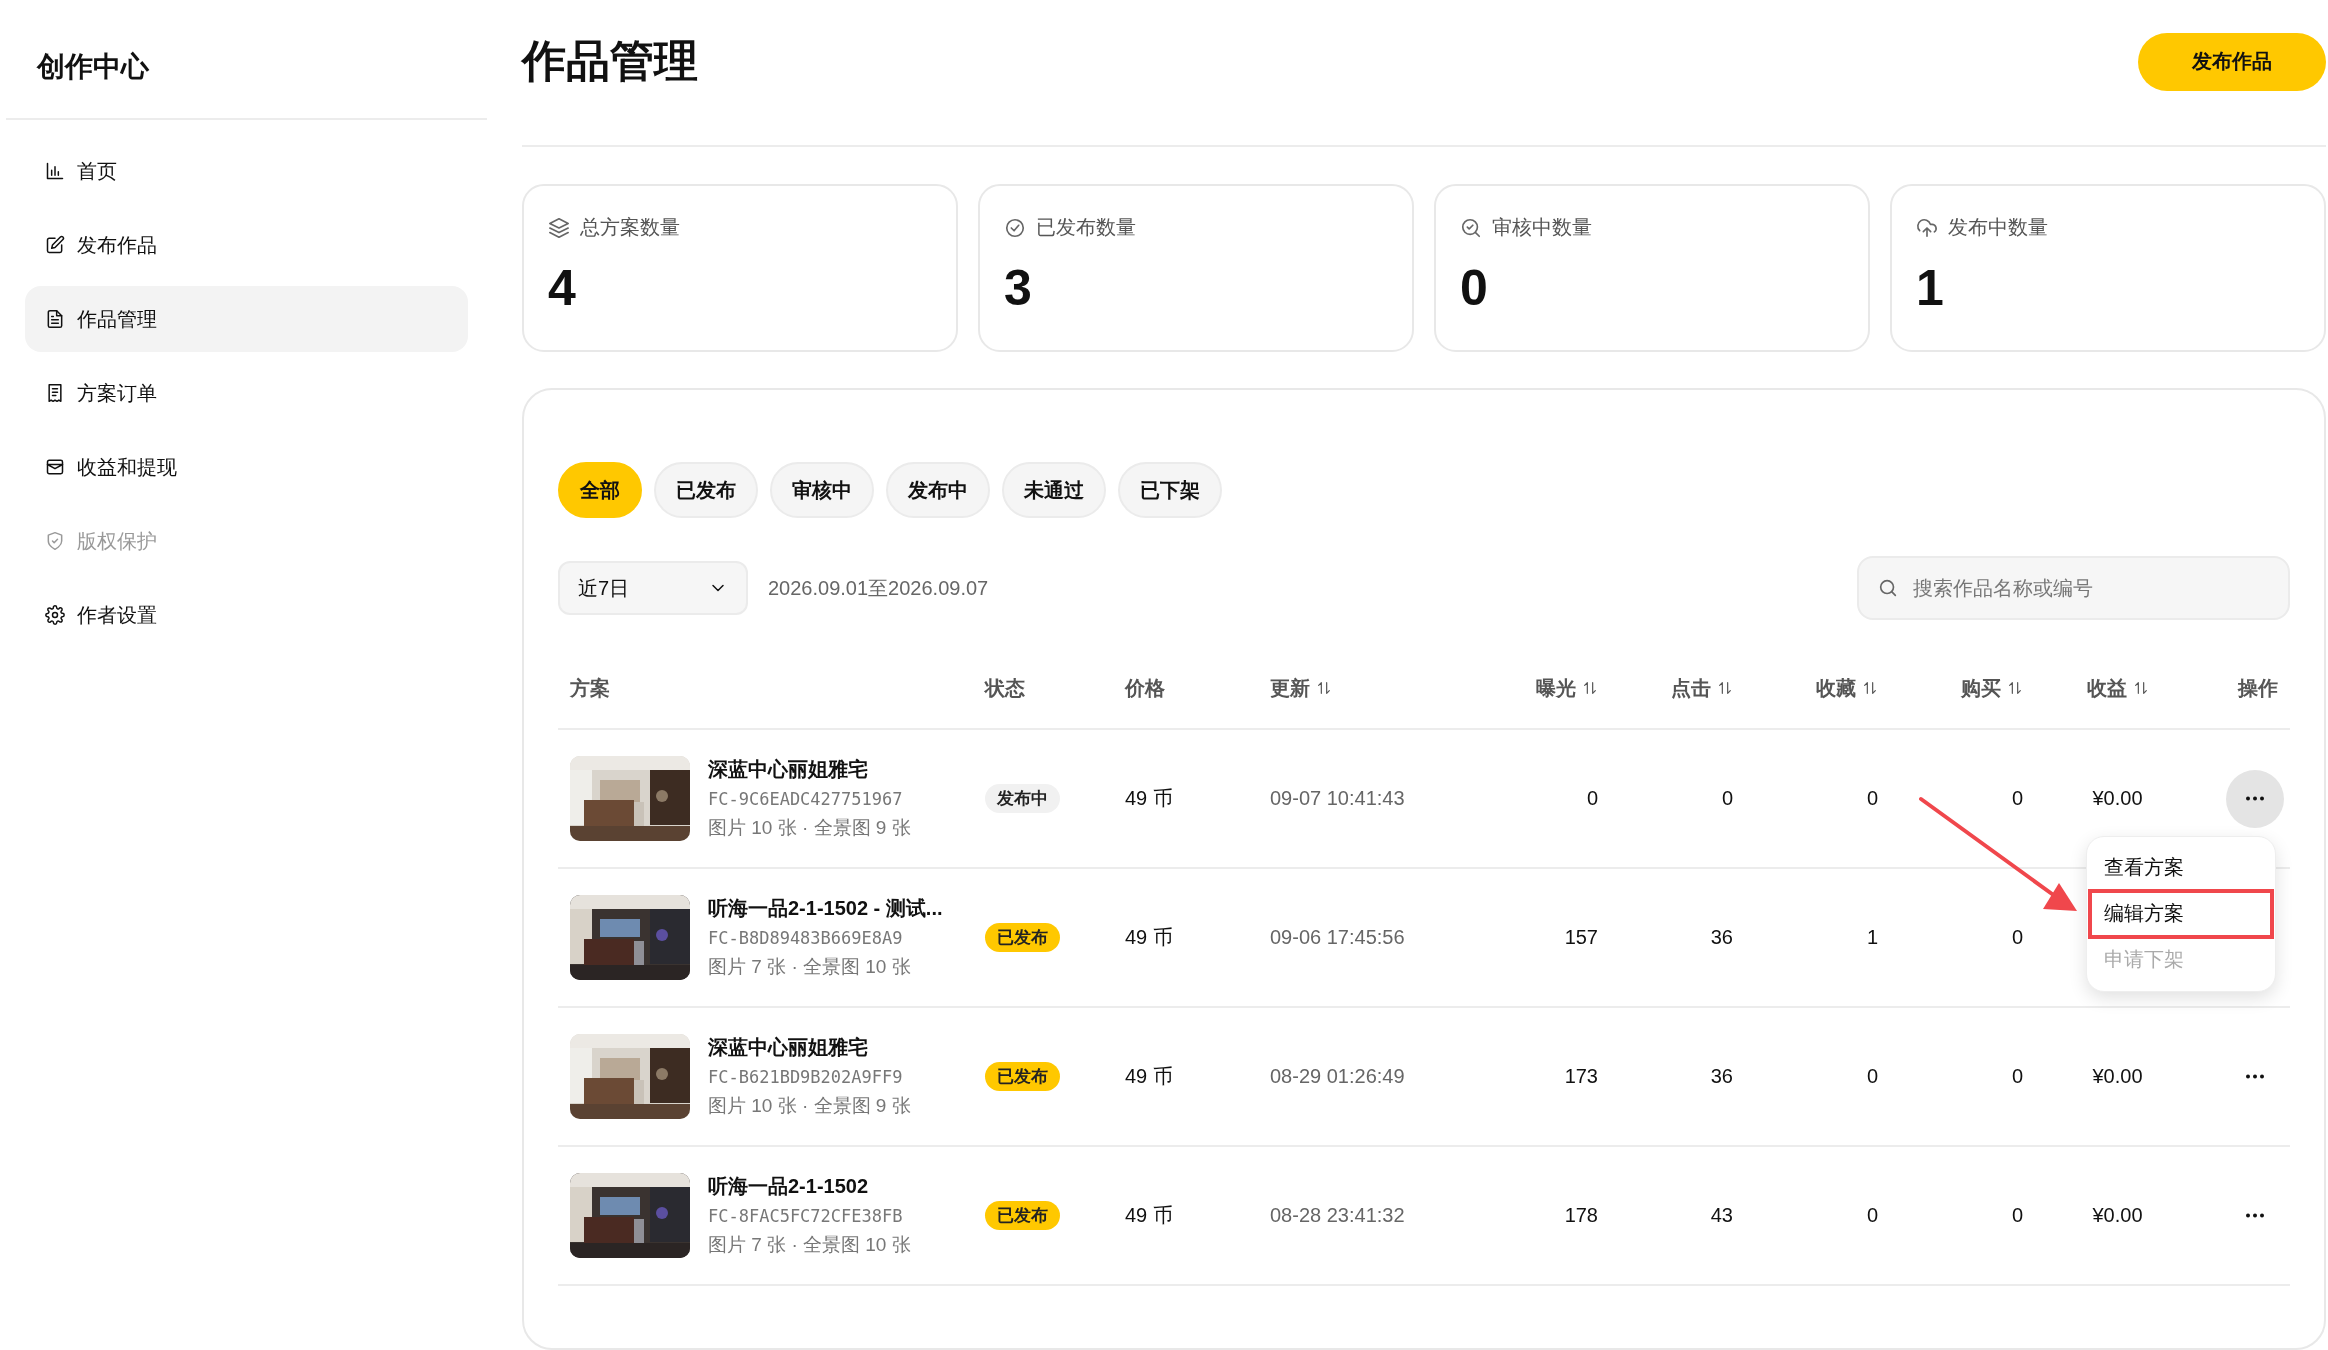 The width and height of the screenshot is (2328, 1350). What do you see at coordinates (1888, 588) in the screenshot?
I see `search-icon` at bounding box center [1888, 588].